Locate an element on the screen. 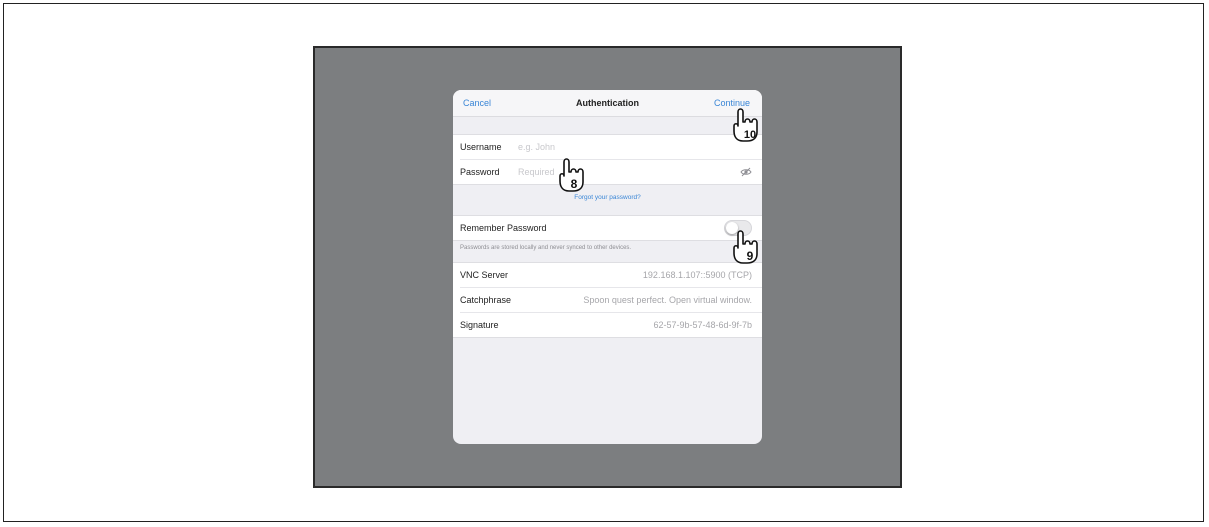 Image resolution: width=1209 pixels, height=527 pixels. pointing-hand-icon: 9 is located at coordinates (745, 247).